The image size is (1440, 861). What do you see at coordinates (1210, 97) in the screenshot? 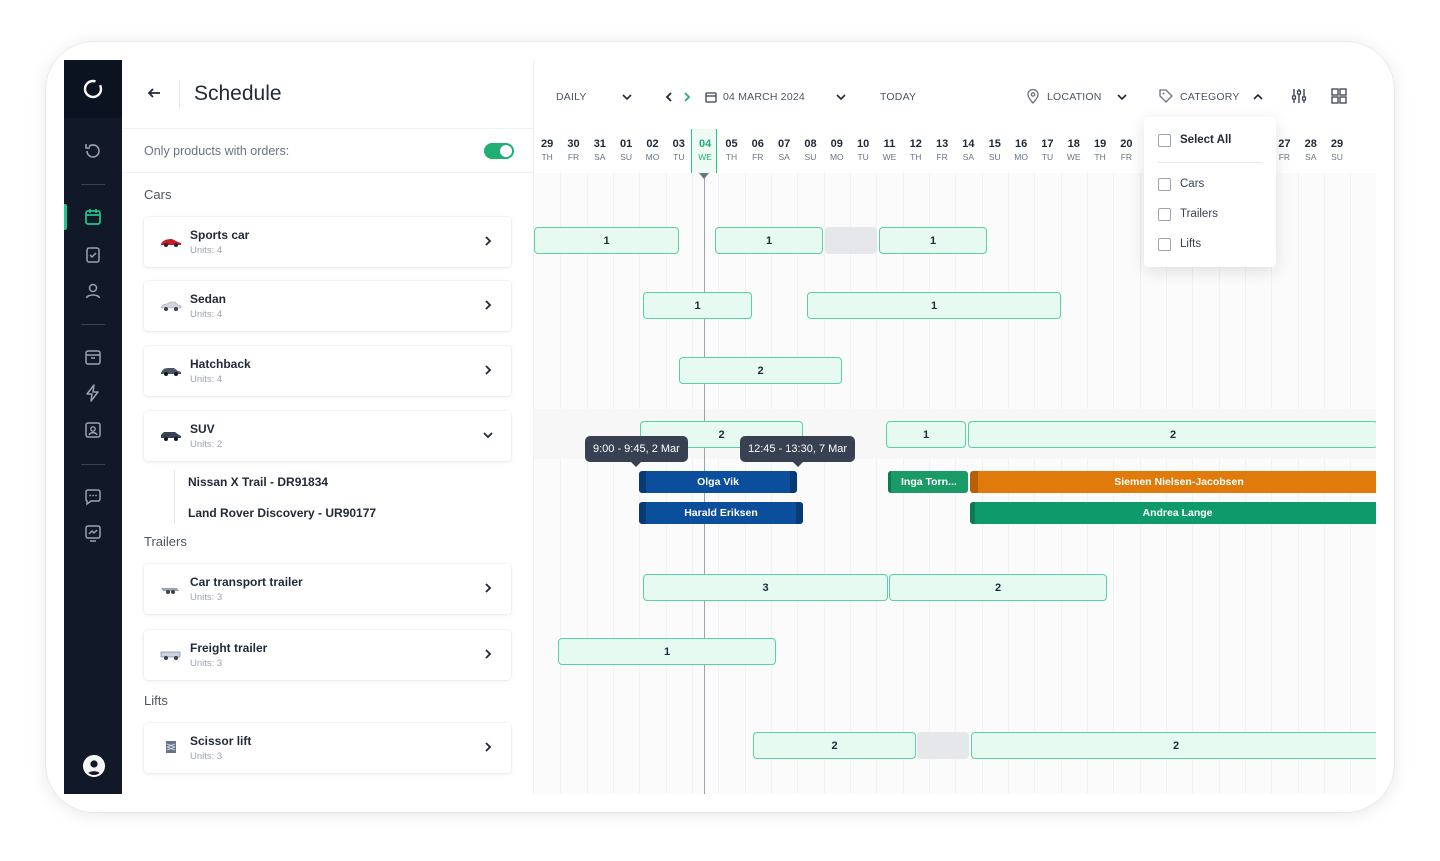
I see `category-filter: CATEGORY` at bounding box center [1210, 97].